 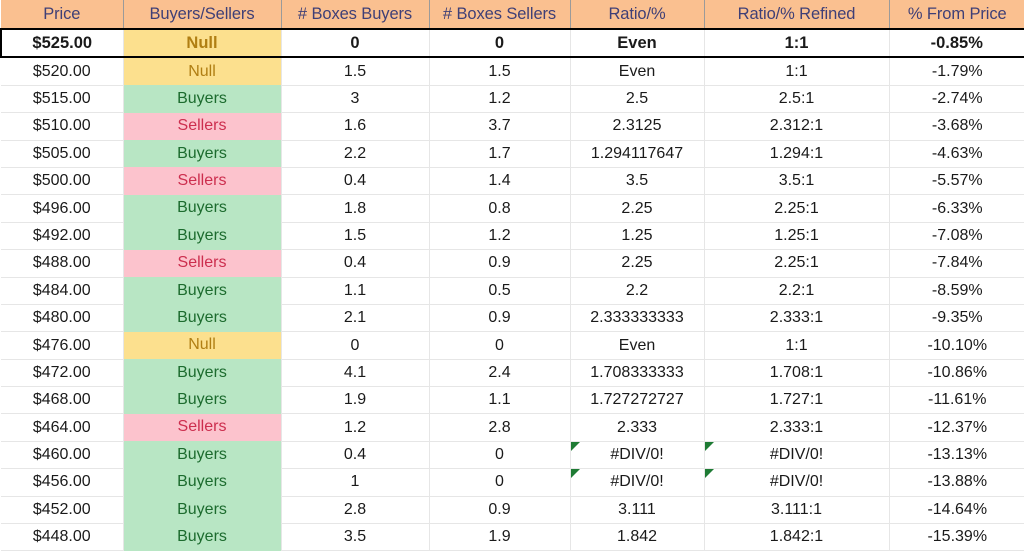 I want to click on cell-price: $505.00, so click(x=62, y=154).